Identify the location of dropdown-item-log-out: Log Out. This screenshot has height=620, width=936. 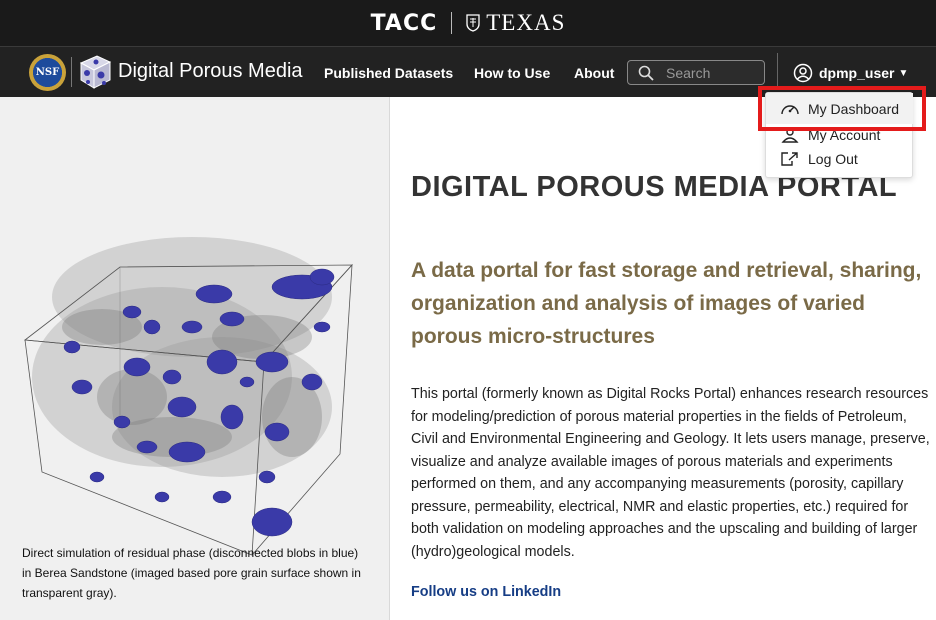
(819, 159).